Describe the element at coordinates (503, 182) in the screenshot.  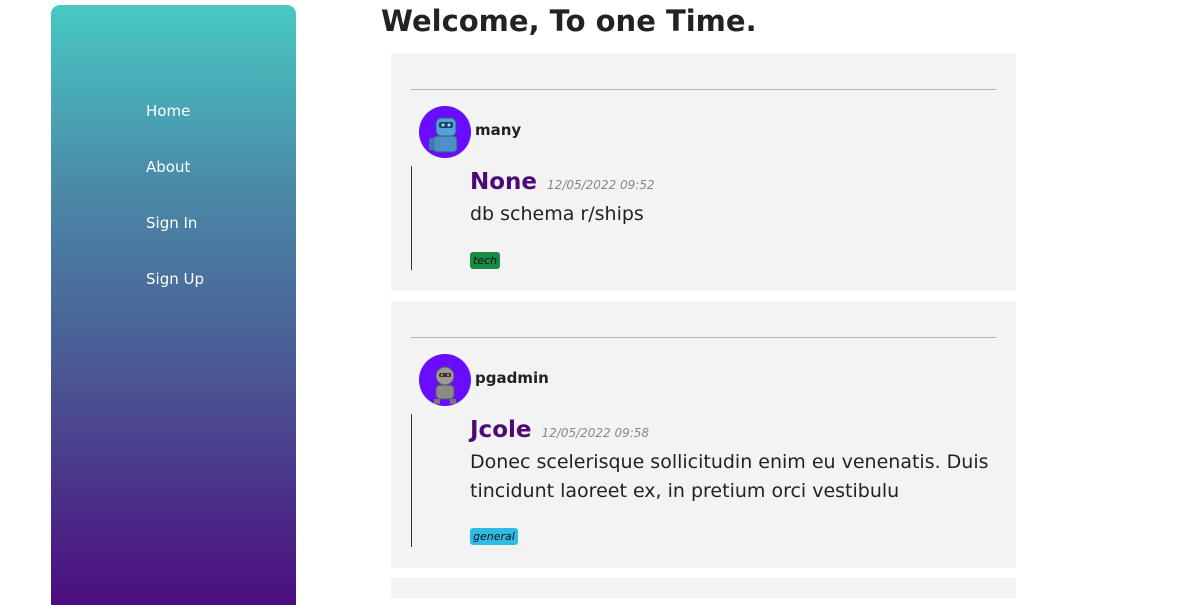
I see `post-author-name: None` at that location.